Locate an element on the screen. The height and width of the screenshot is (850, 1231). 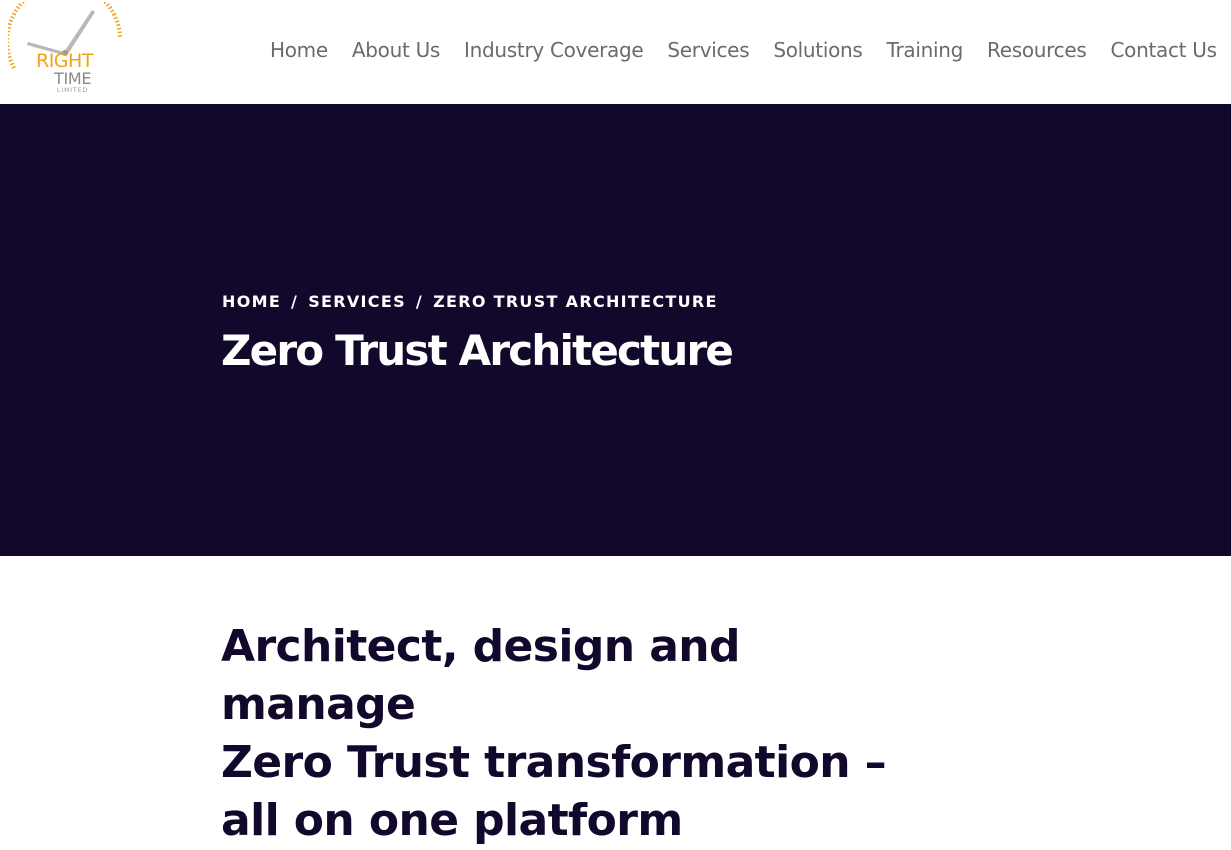
breadcrumb: HOME / SERVICES / ZERO TRUST ARCHITECTURE is located at coordinates (470, 302).